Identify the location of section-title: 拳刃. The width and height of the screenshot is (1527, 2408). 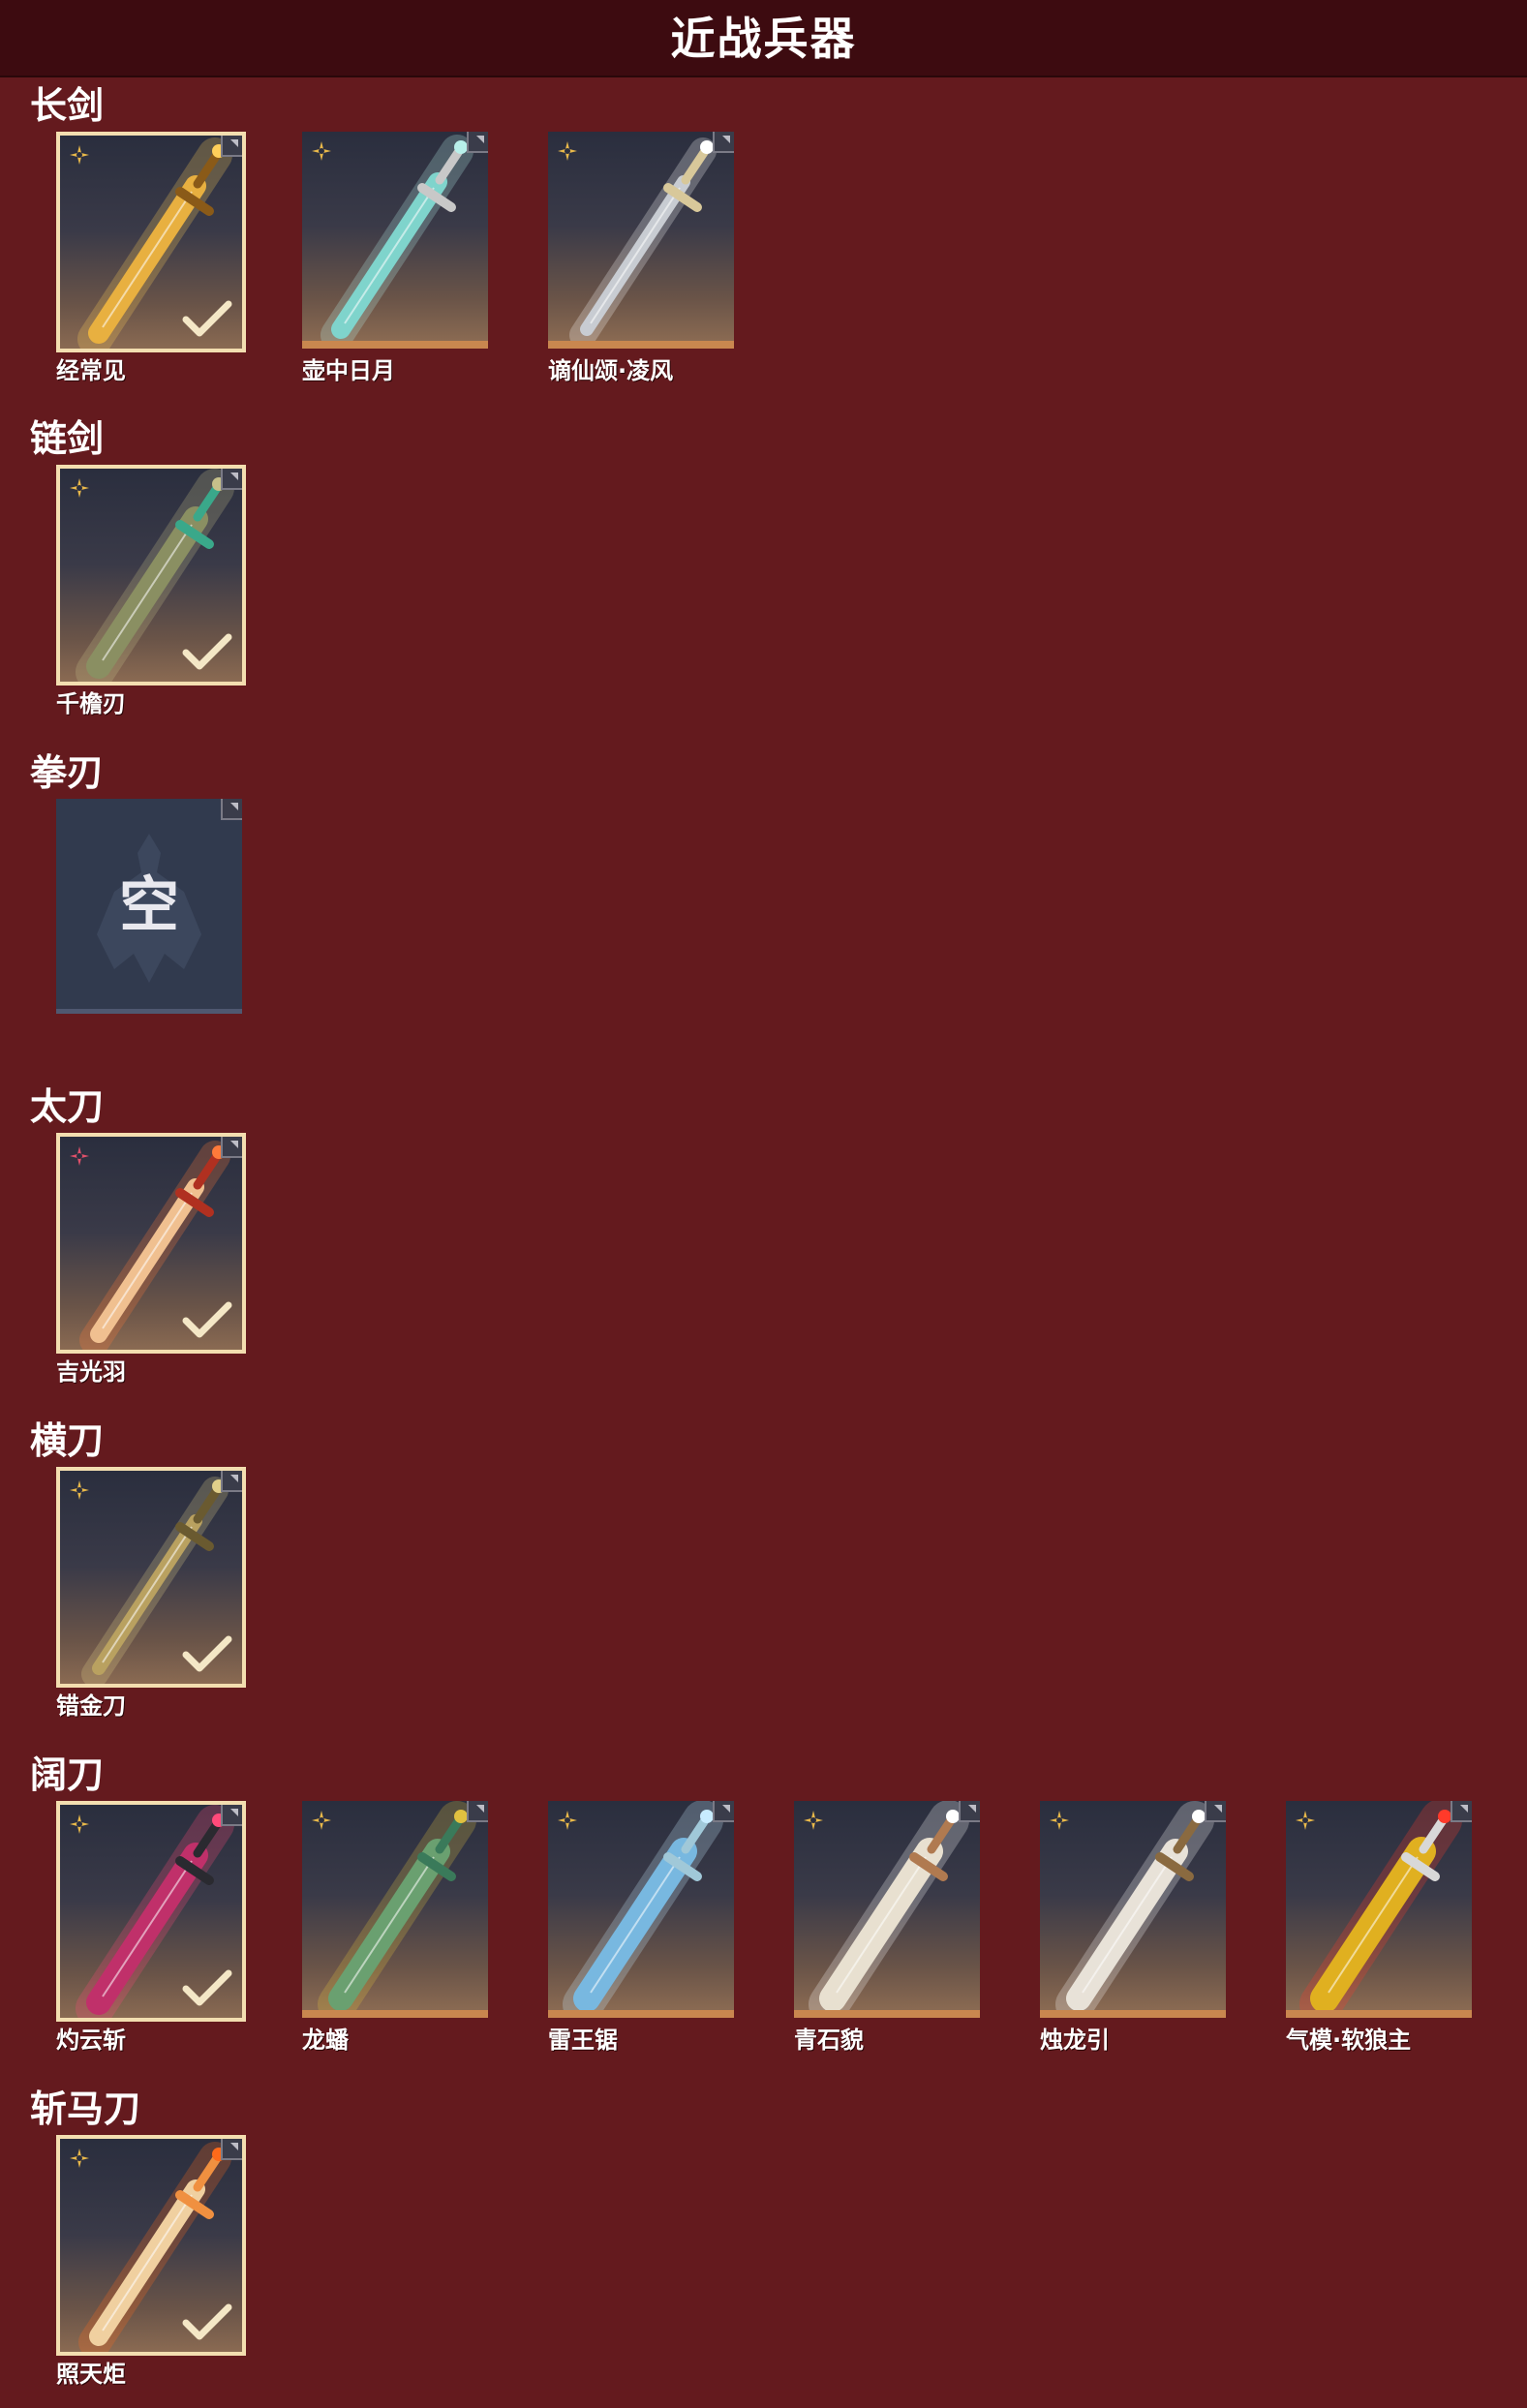
(67, 773).